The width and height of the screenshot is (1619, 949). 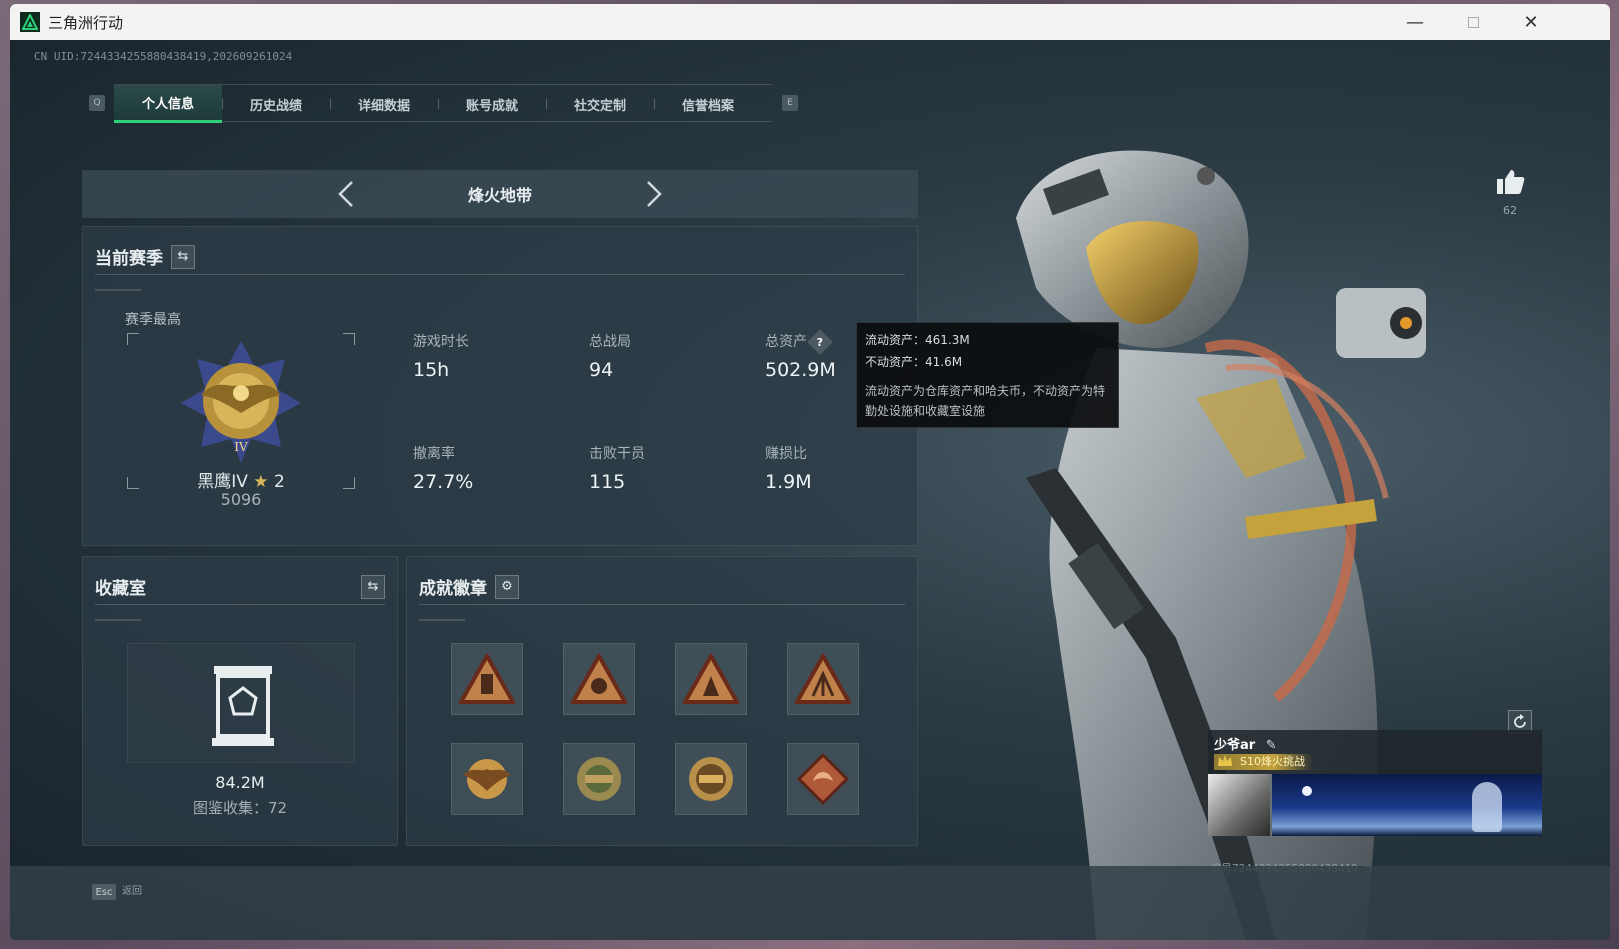 I want to click on tab-prev-key-hint: Q, so click(x=97, y=103).